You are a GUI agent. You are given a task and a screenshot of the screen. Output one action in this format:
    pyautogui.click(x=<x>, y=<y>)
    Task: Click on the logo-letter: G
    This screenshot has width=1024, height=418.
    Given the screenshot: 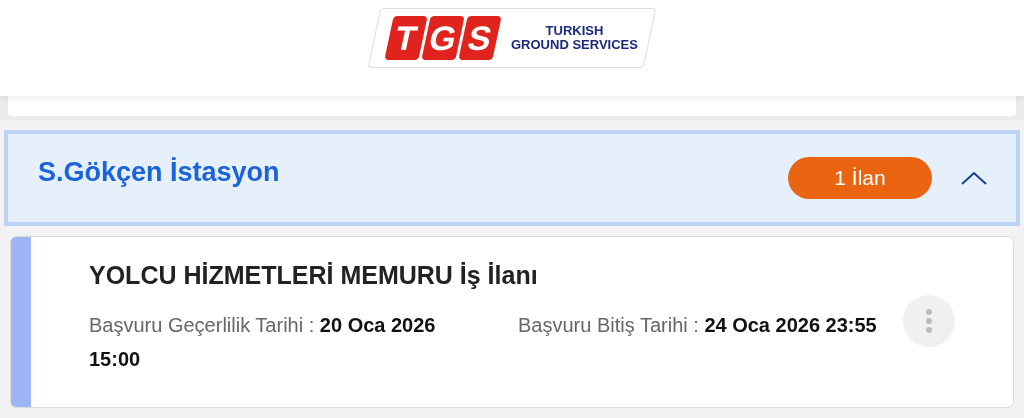 What is the action you would take?
    pyautogui.click(x=443, y=38)
    